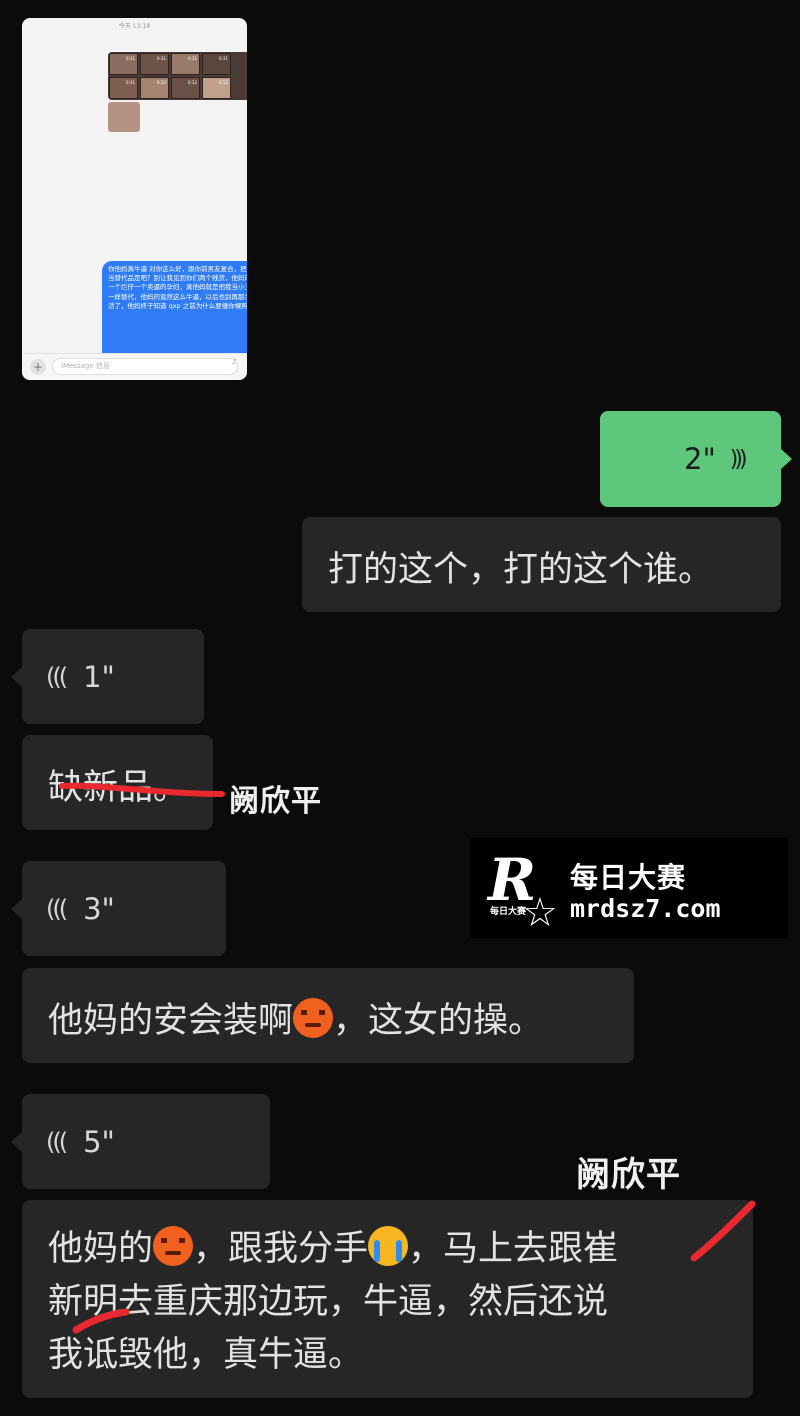  I want to click on message-line: 我诋毁他，真牛逼。, so click(206, 1355).